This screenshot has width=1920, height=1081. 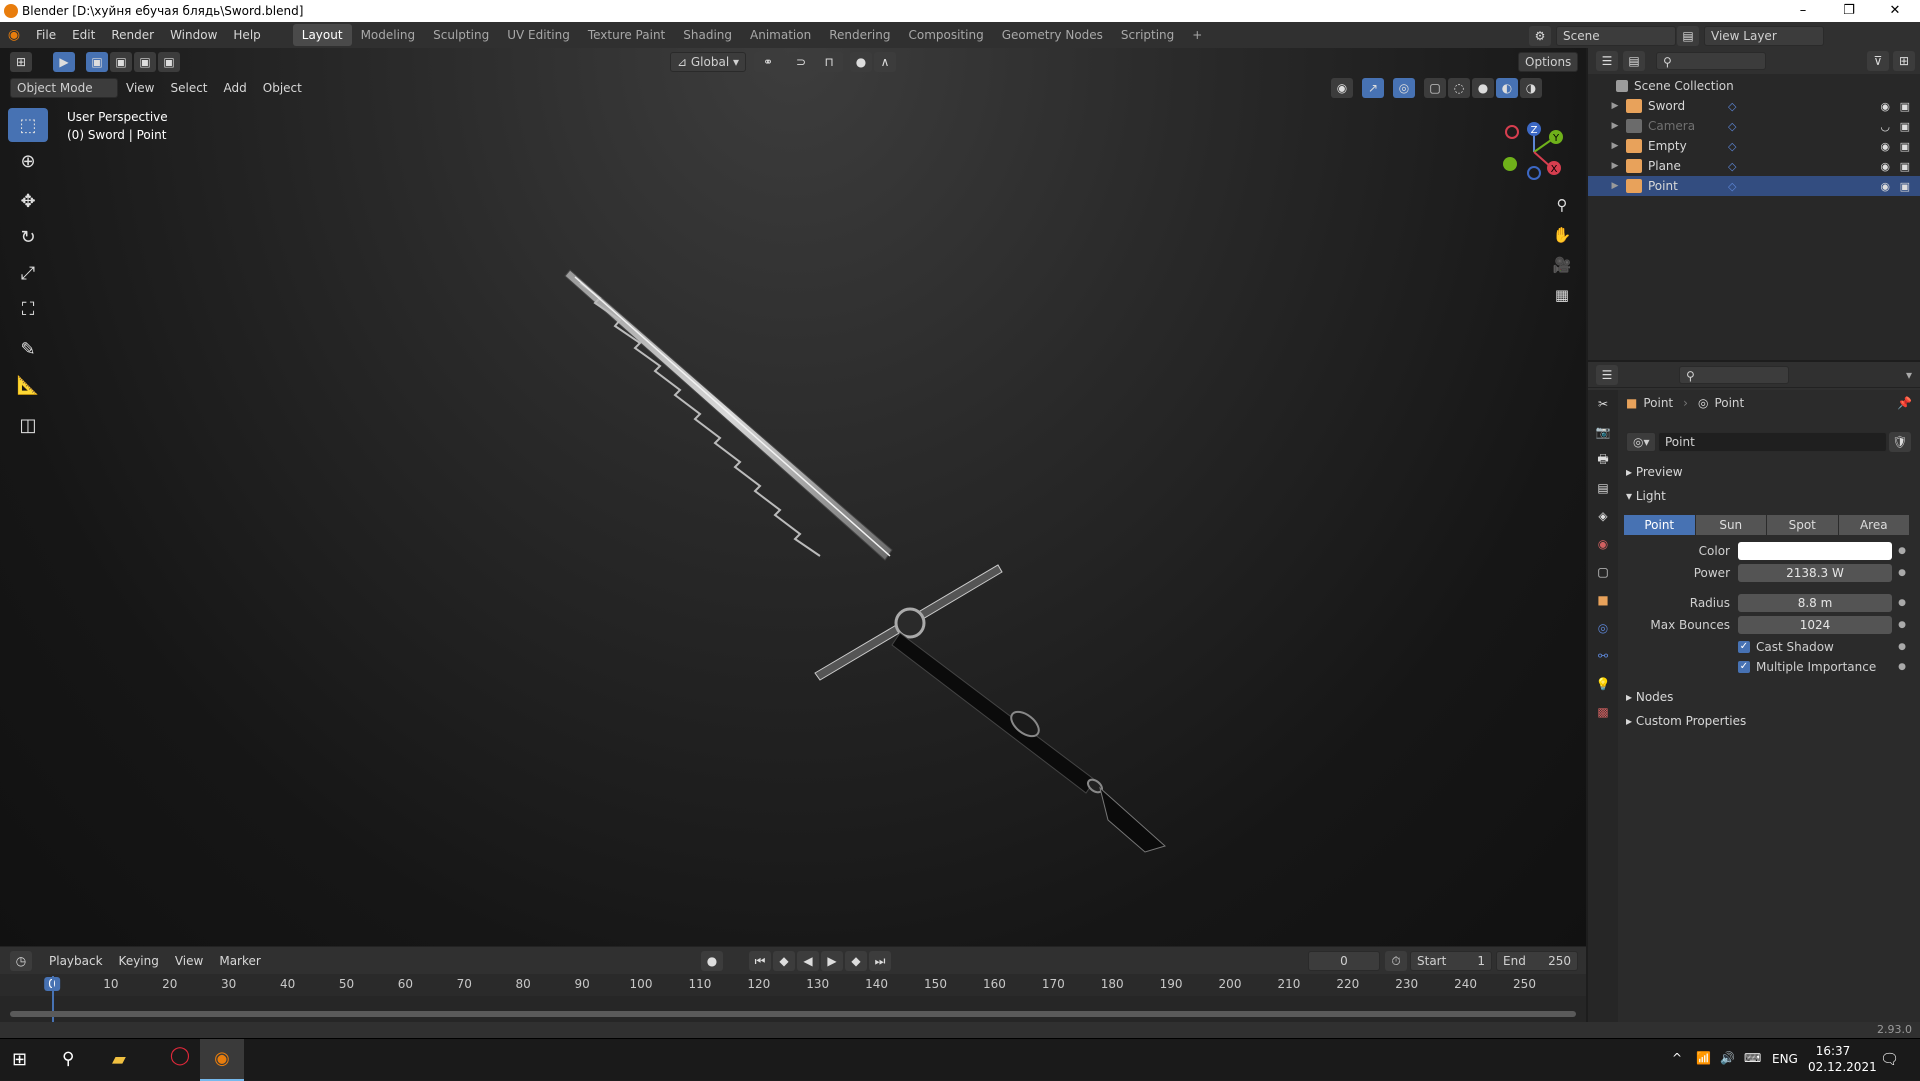 I want to click on preview-section-header: ▸ Preview, so click(x=1654, y=472).